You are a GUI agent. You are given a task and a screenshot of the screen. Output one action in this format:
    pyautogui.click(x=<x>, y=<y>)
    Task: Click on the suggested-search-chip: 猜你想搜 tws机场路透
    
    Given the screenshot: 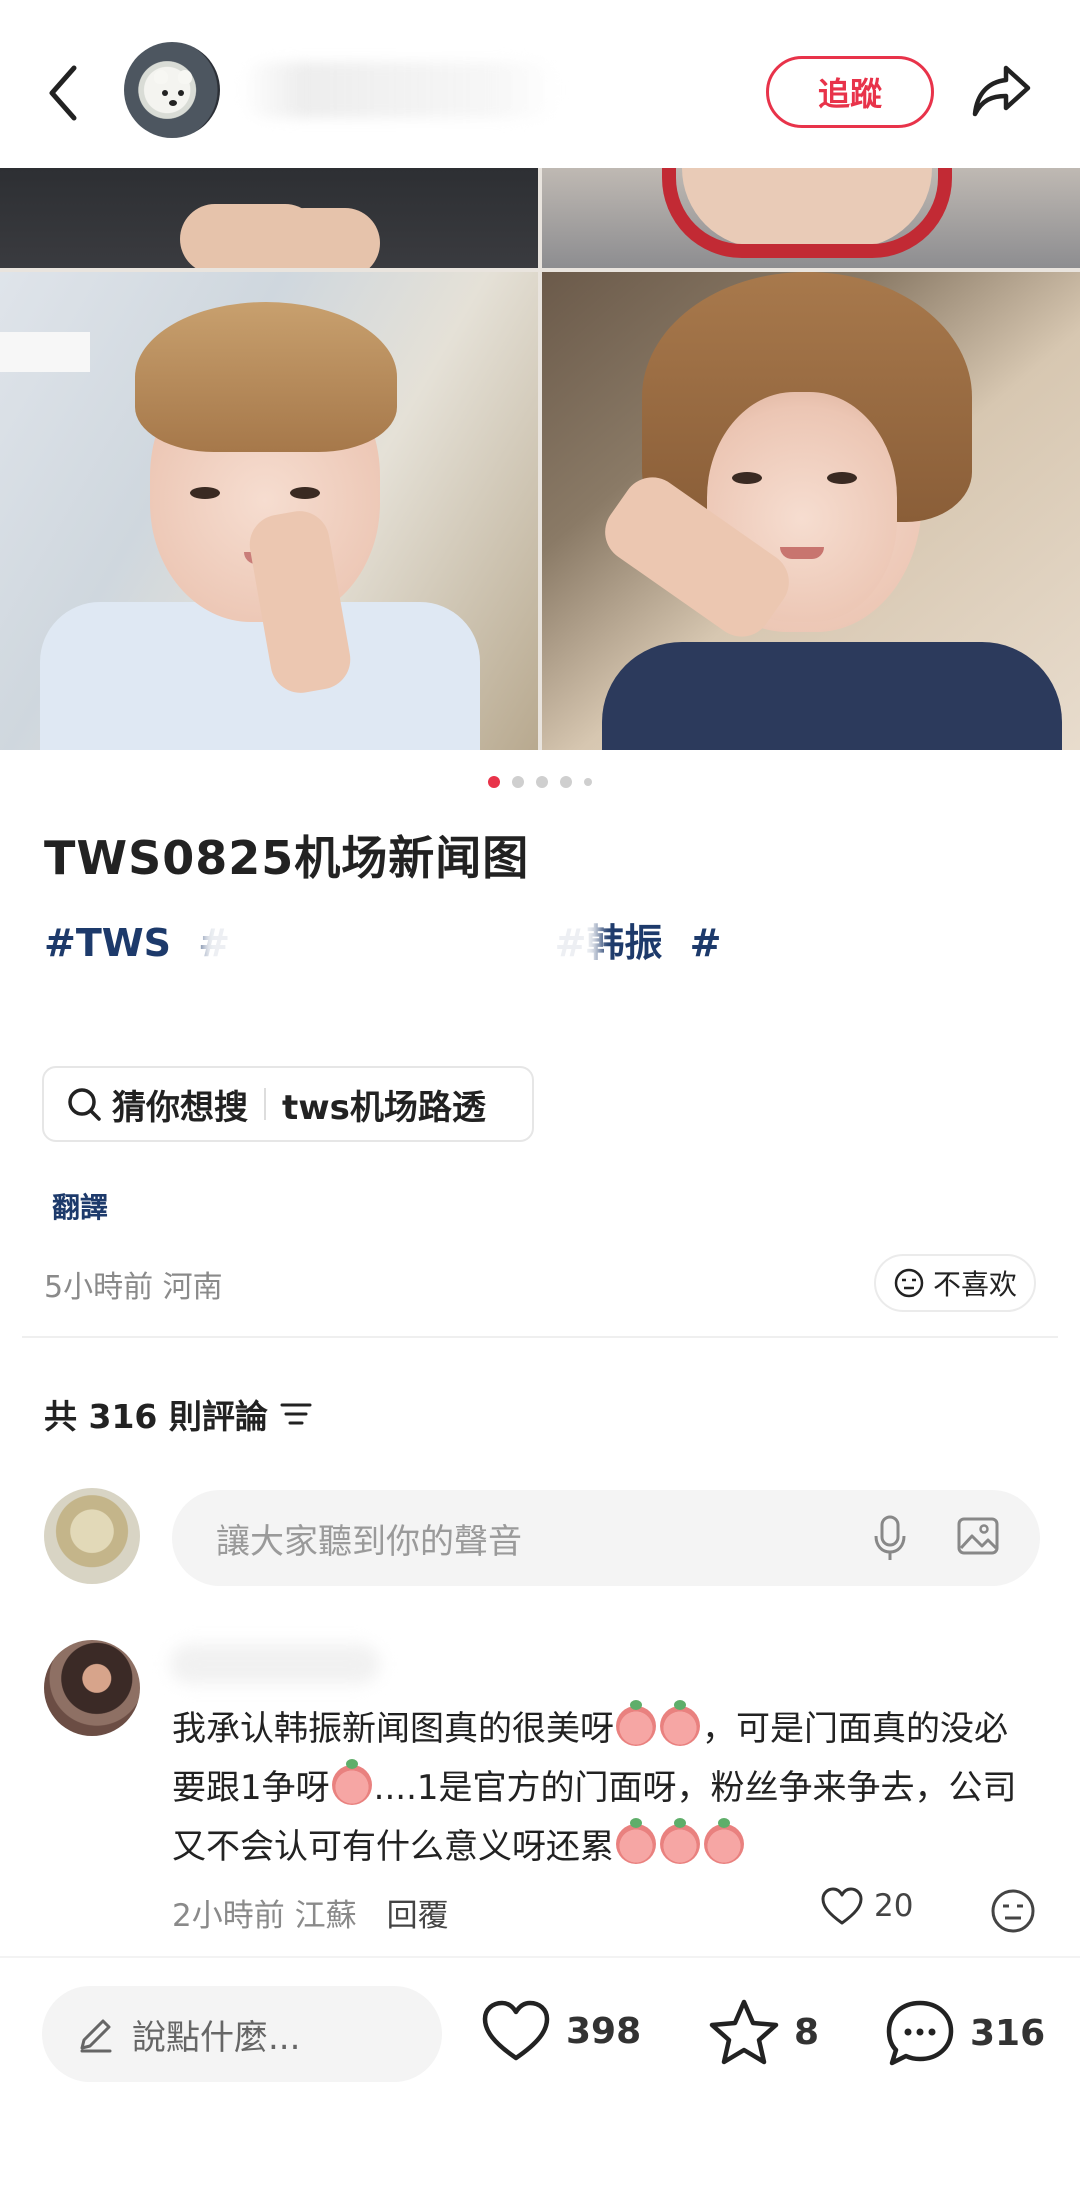 What is the action you would take?
    pyautogui.click(x=288, y=1104)
    